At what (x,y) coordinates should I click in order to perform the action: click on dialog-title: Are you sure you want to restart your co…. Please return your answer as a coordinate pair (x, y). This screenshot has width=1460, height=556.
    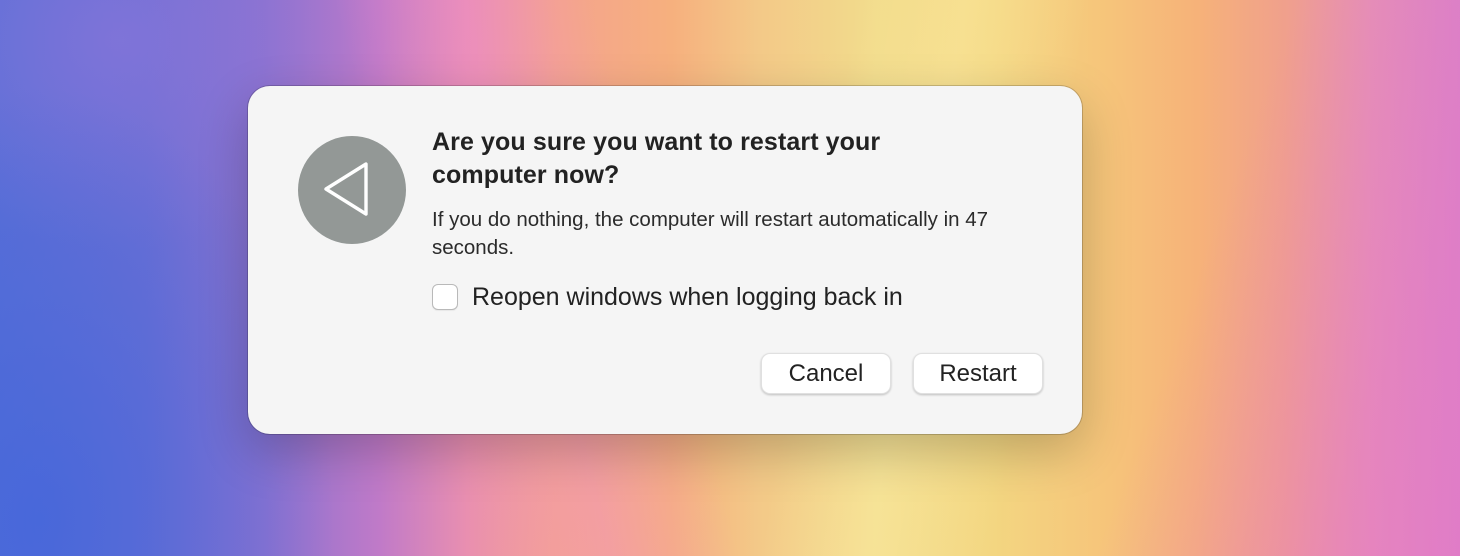
    Looking at the image, I should click on (656, 158).